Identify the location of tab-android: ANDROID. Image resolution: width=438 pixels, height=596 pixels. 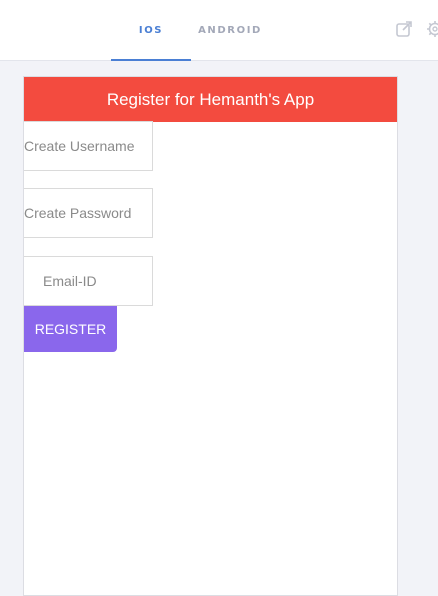
(230, 30).